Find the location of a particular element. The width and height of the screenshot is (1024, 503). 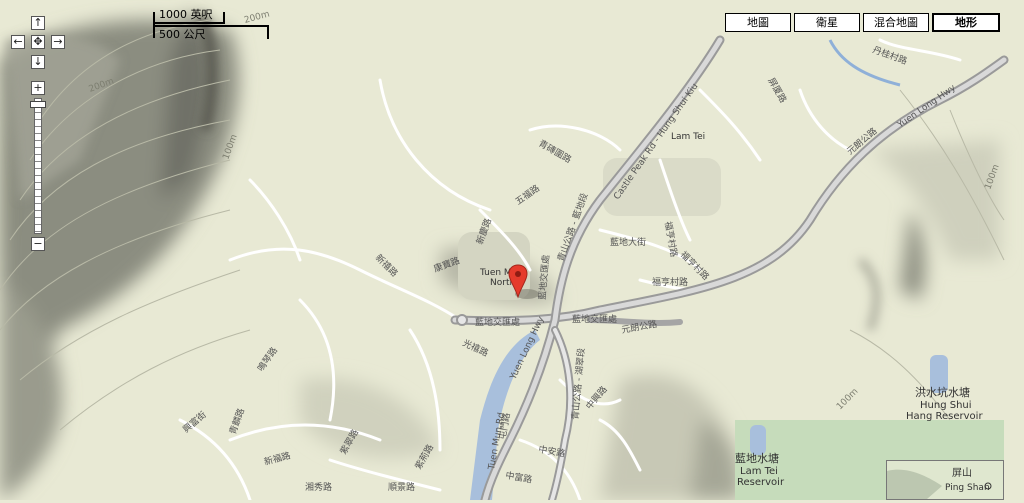

place-label-lam-tei-reservoir-zh: 藍地水塘 is located at coordinates (757, 458).